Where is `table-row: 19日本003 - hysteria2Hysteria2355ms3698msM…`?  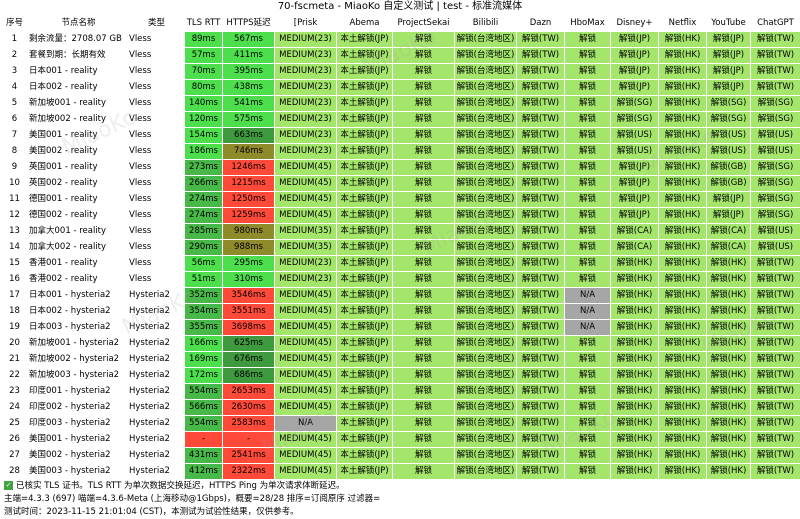 table-row: 19日本003 - hysteria2Hysteria2355ms3698msM… is located at coordinates (400, 328).